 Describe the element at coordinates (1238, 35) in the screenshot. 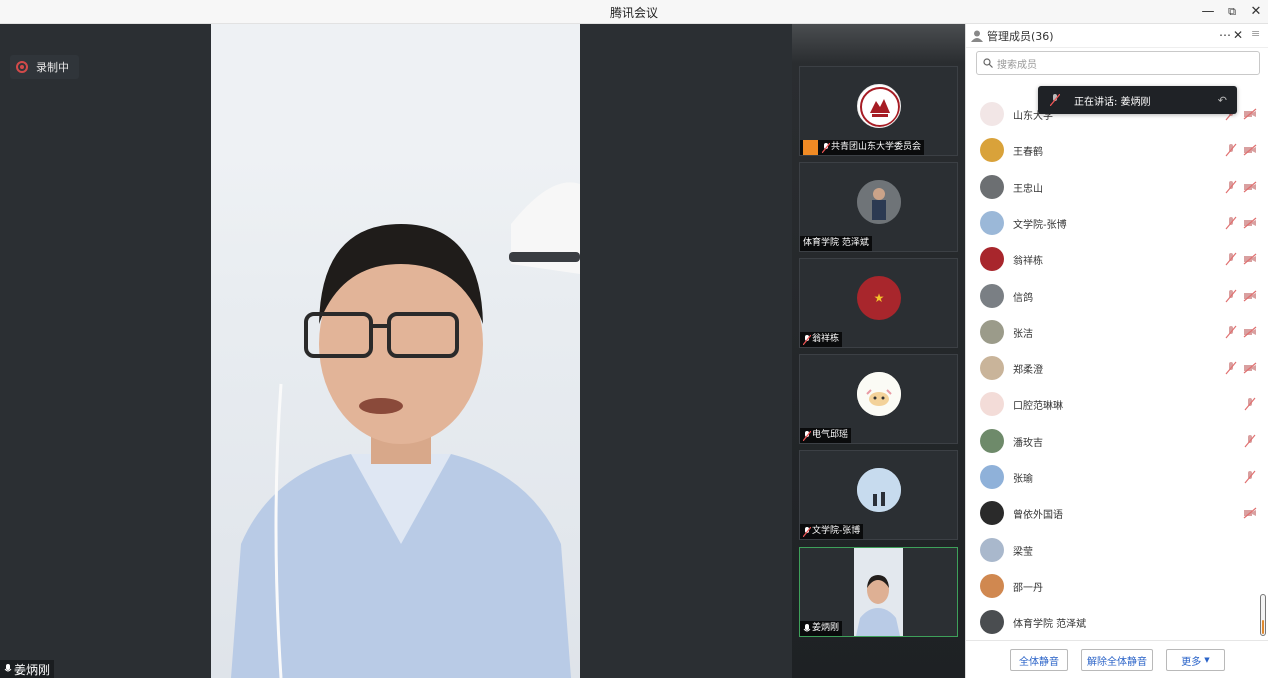

I see `close-panel-icon: ✕` at that location.